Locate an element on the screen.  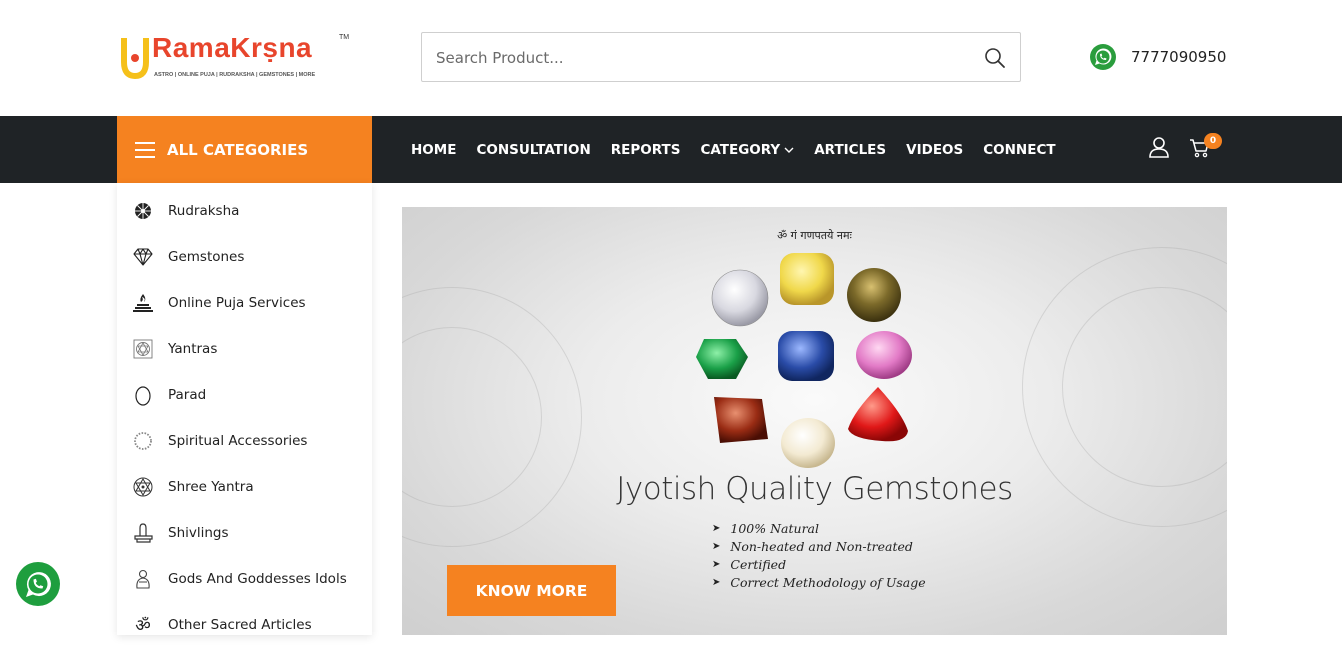
bullet-item: ➤ Certified is located at coordinates (819, 564).